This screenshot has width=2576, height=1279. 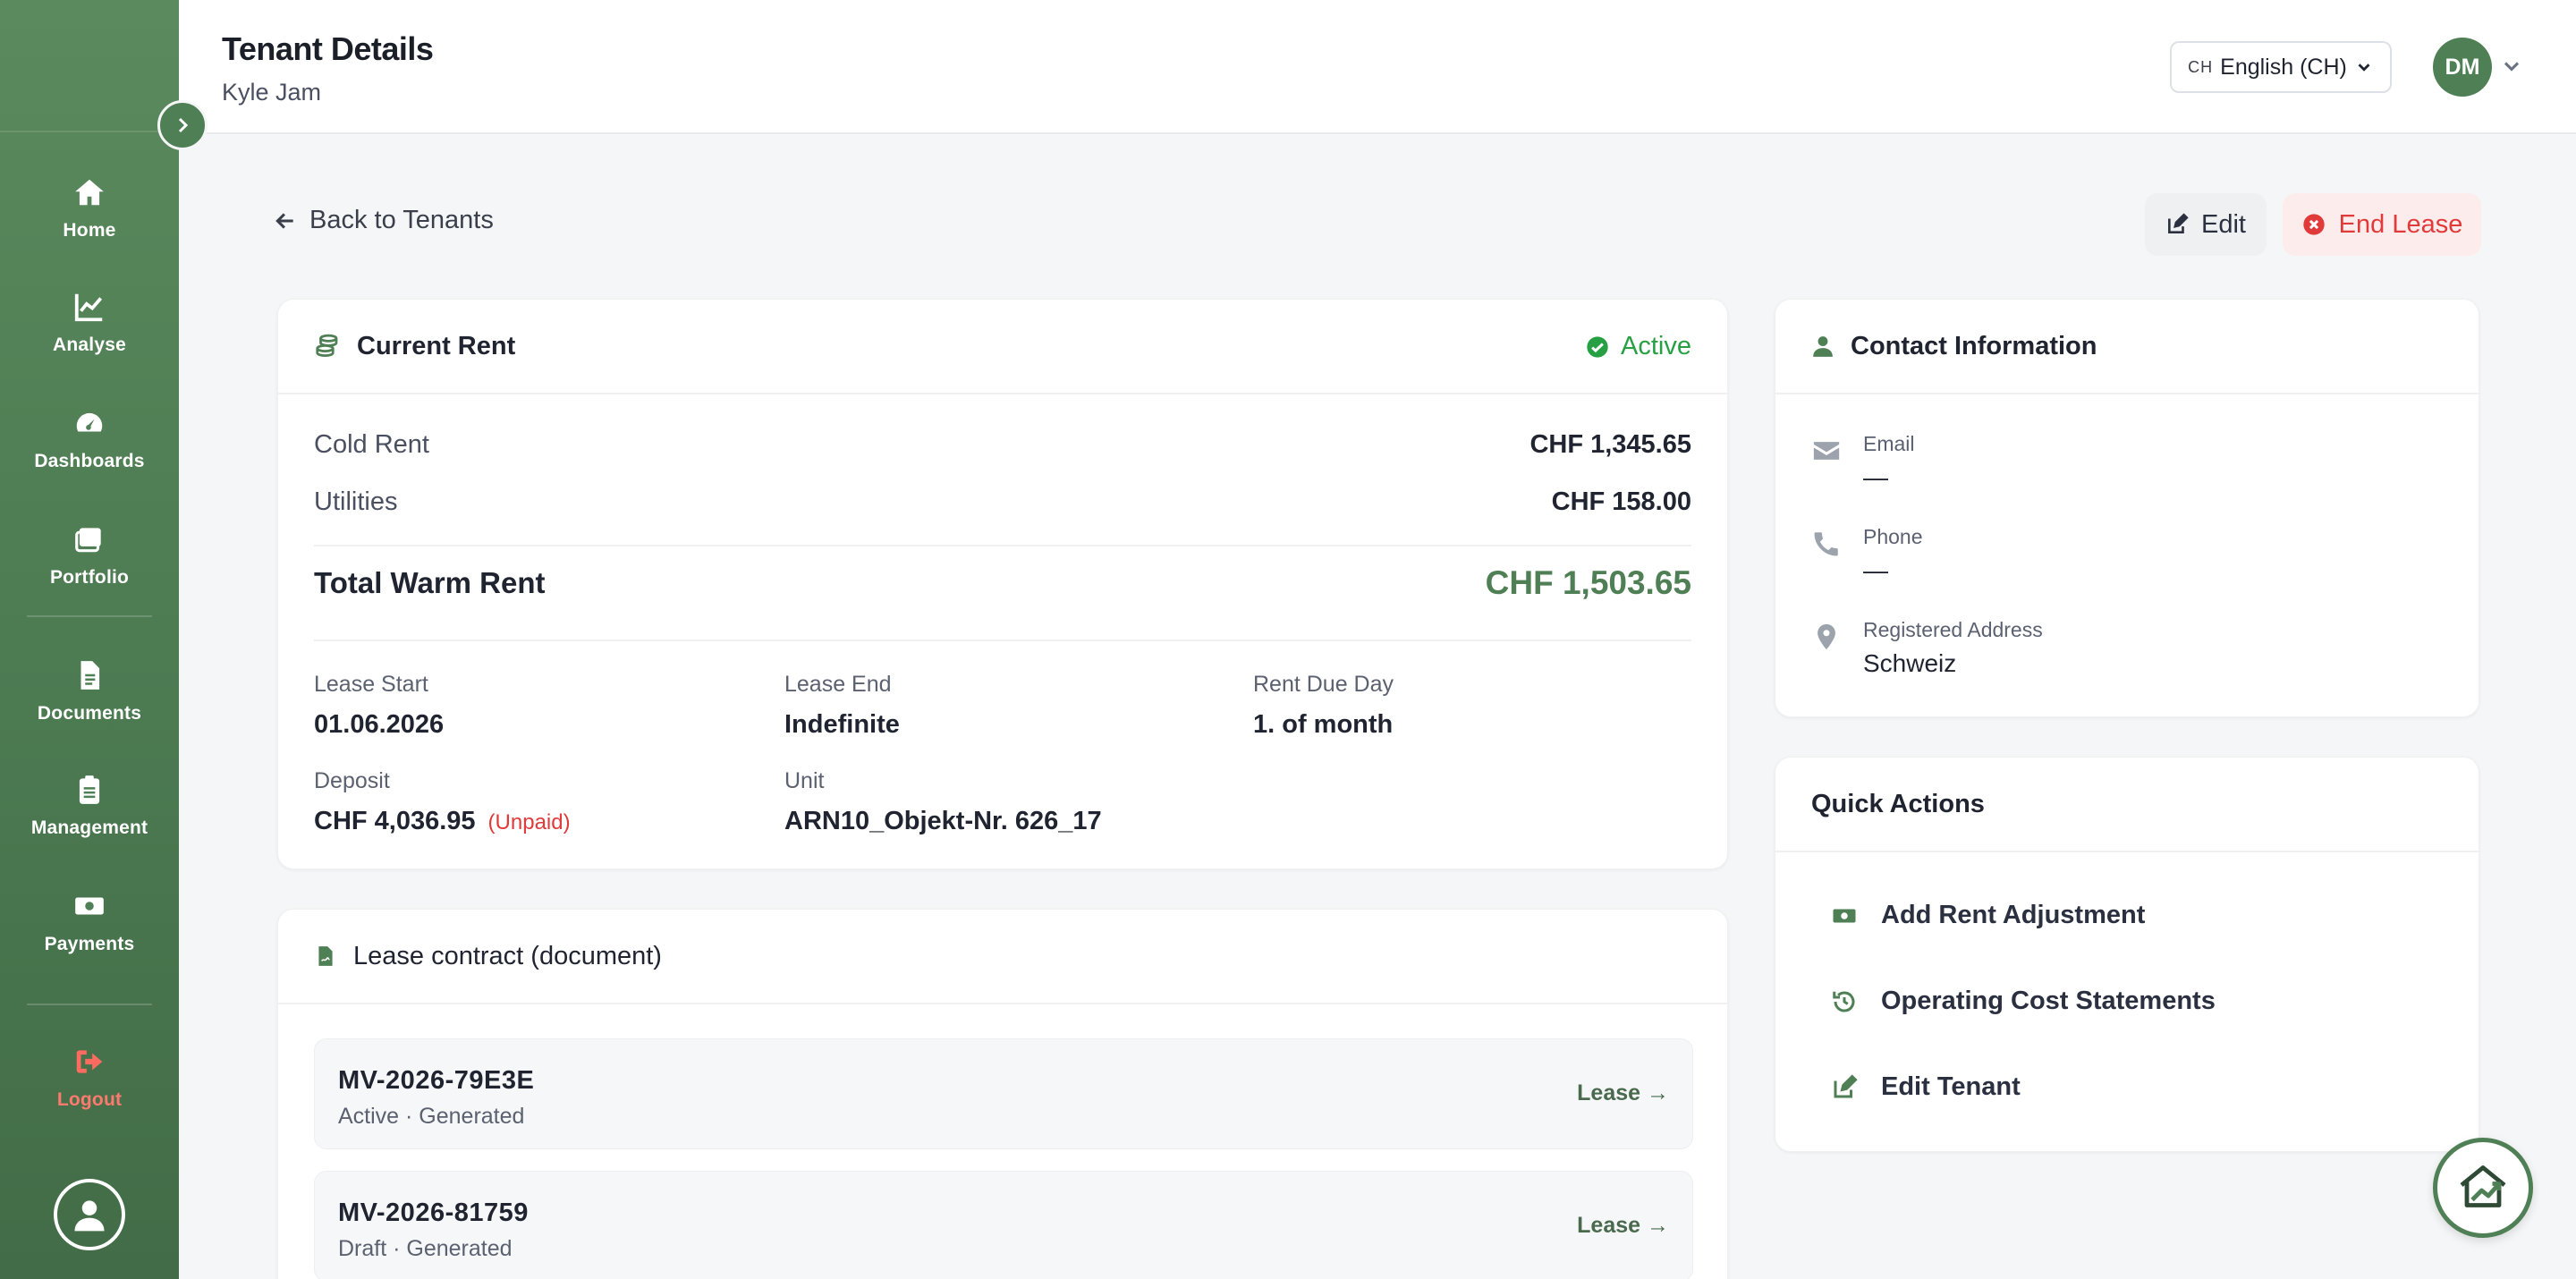 What do you see at coordinates (89, 1099) in the screenshot?
I see `logout-label: Logout` at bounding box center [89, 1099].